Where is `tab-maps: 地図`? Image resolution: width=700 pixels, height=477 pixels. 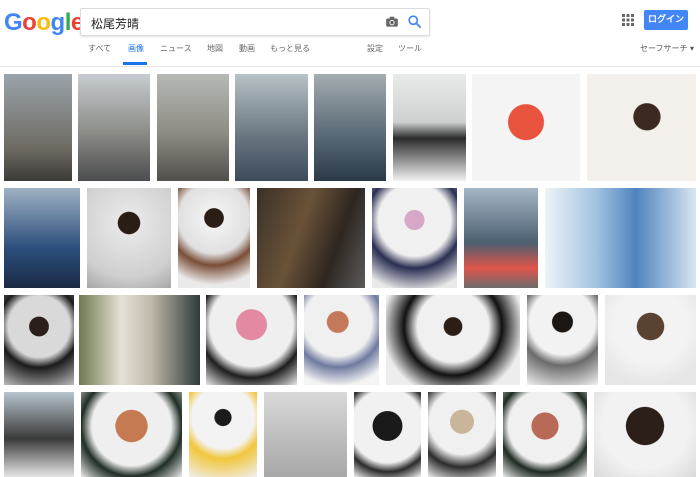
tab-maps: 地図 is located at coordinates (215, 48).